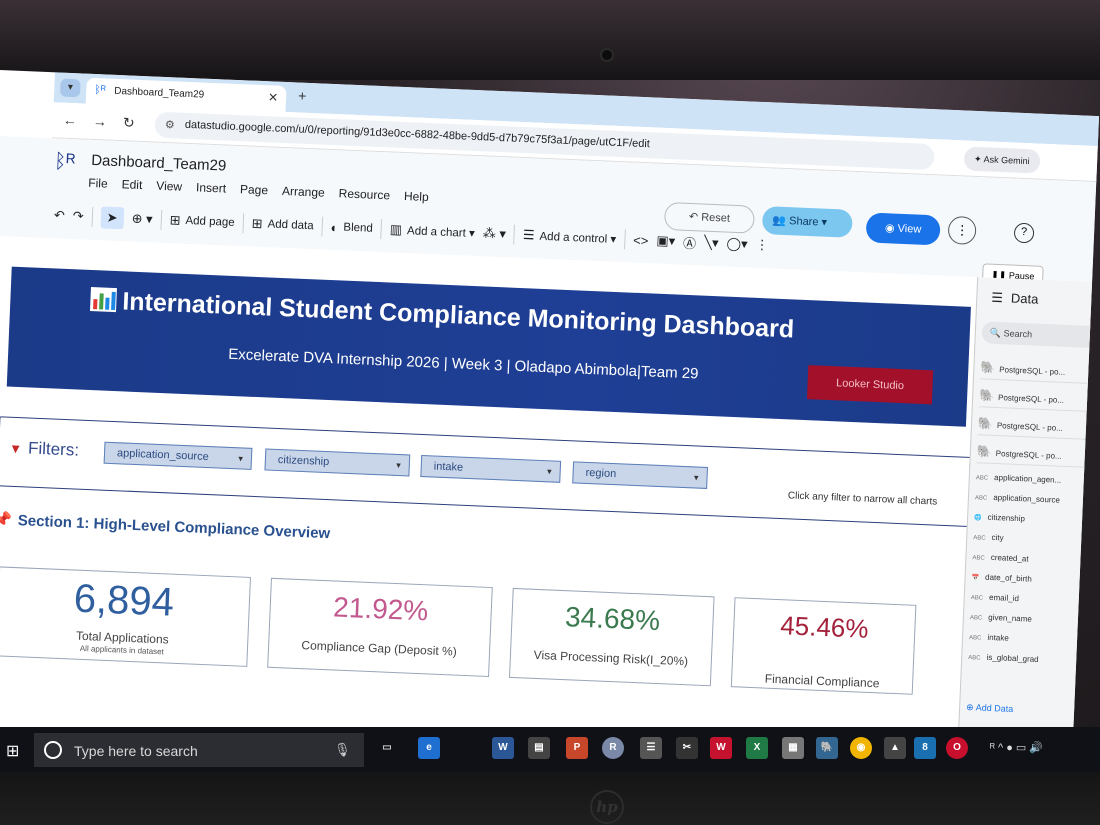 The image size is (1100, 825). Describe the element at coordinates (975, 638) in the screenshot. I see `text-type-icon: ABC` at that location.